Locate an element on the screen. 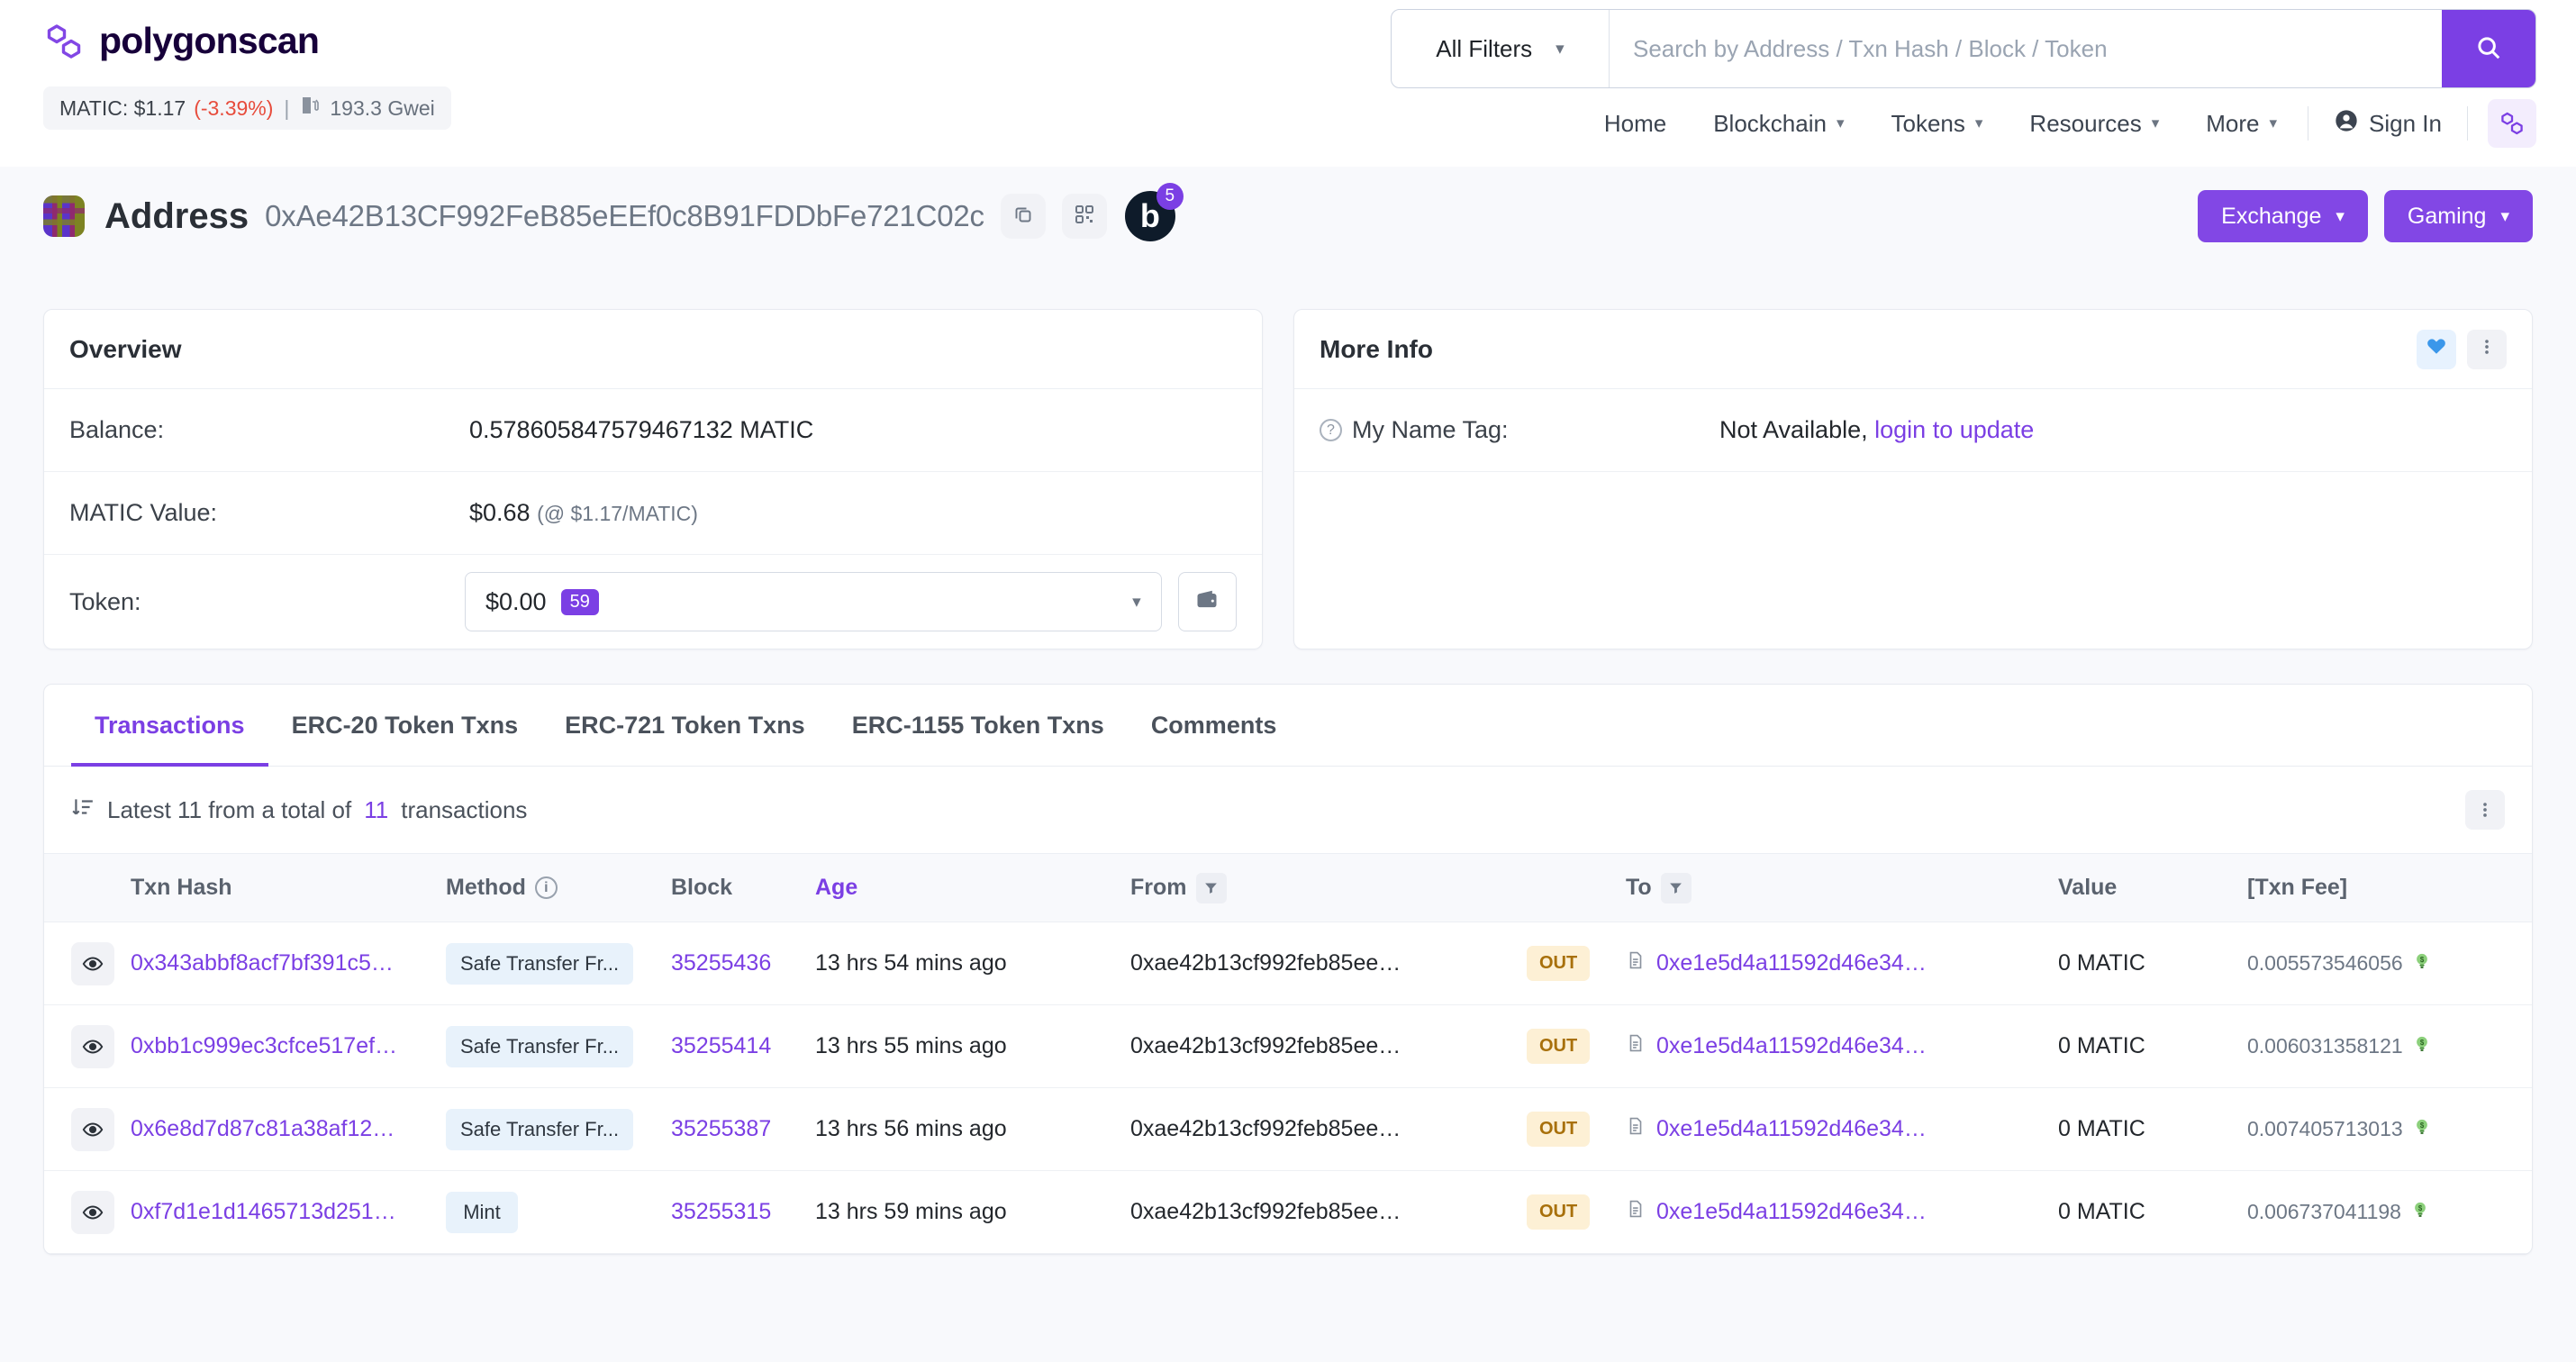  matic-value: $0.68 (@ $1.17/MATIC) is located at coordinates (583, 513).